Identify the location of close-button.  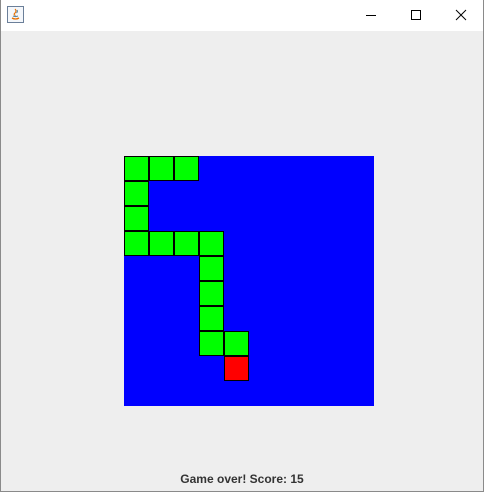
(460, 15).